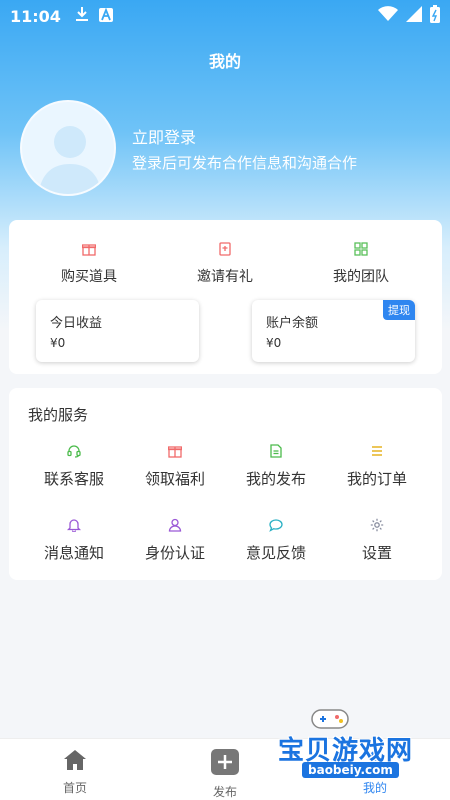  What do you see at coordinates (89, 277) in the screenshot?
I see `buy-props-label: 购买道具` at bounding box center [89, 277].